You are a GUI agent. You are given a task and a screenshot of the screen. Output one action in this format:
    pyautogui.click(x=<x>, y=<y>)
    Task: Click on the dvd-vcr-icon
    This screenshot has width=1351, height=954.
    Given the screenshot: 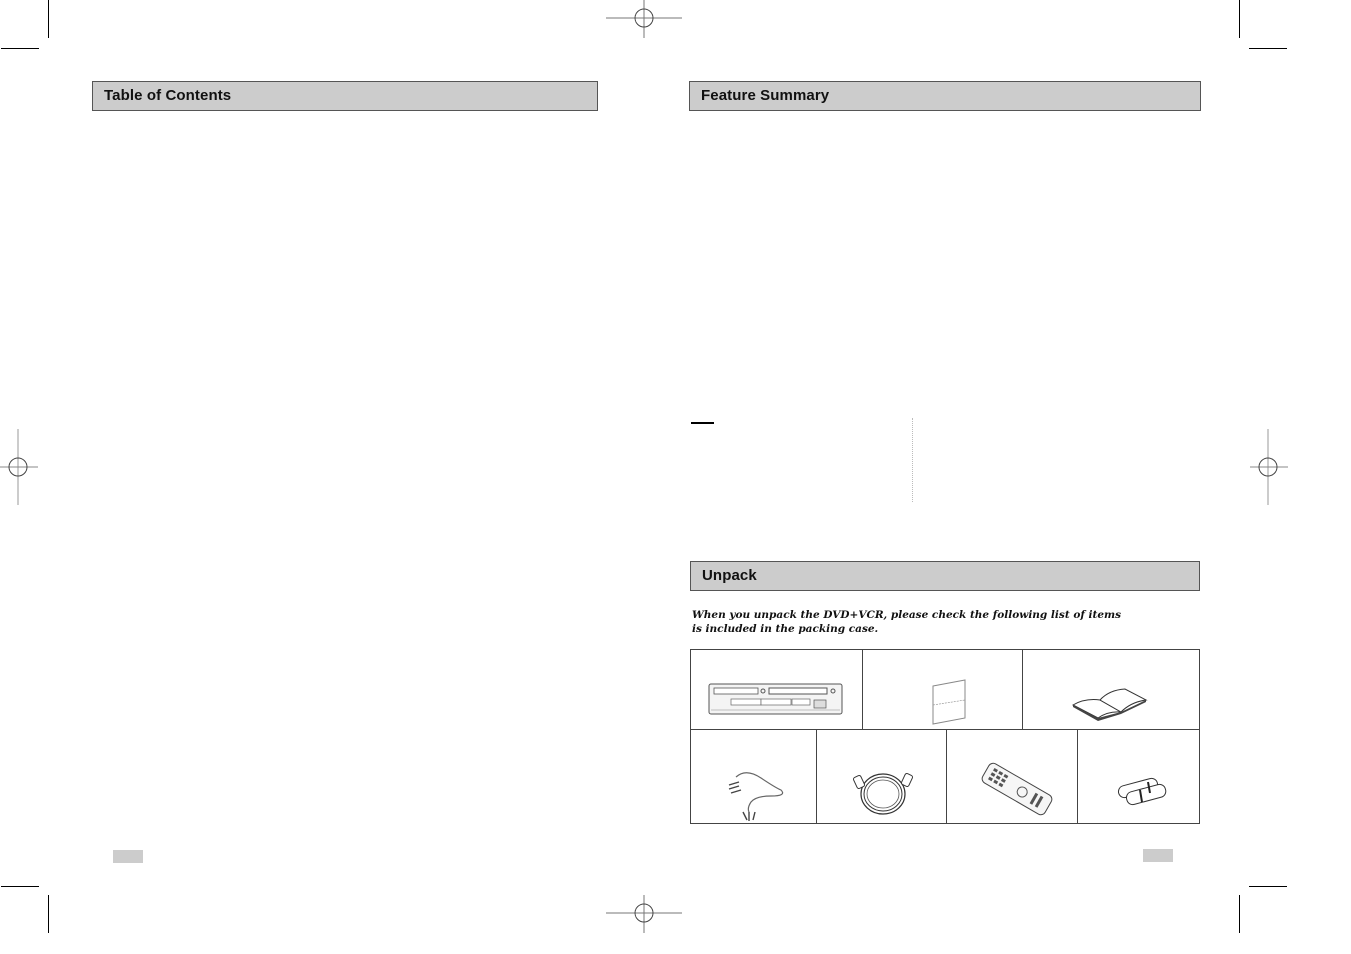 What is the action you would take?
    pyautogui.click(x=775, y=699)
    